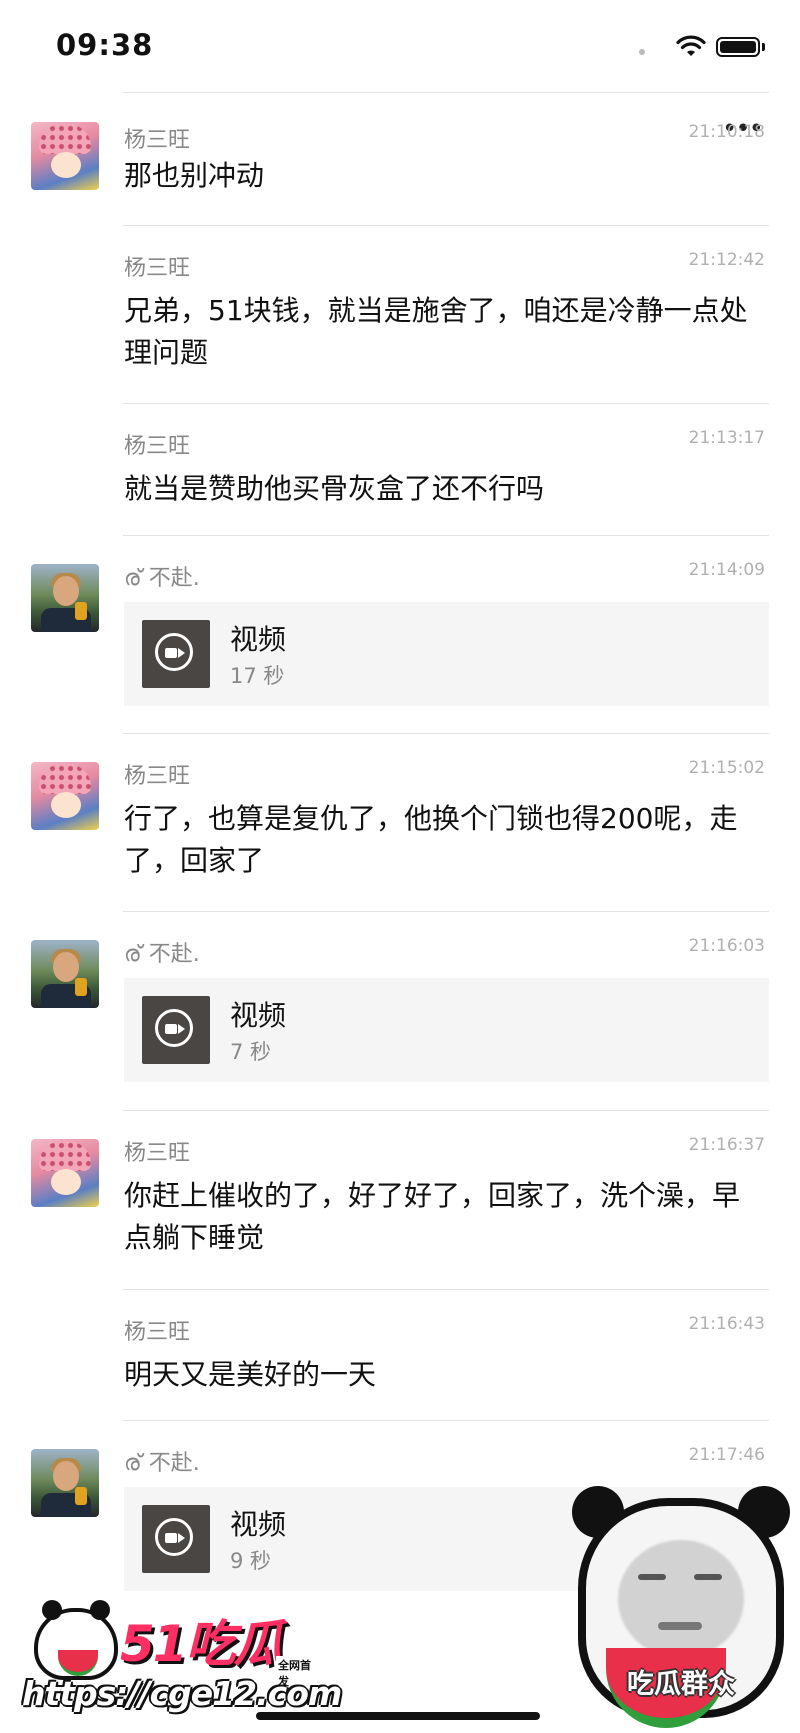 This screenshot has height=1733, width=800. I want to click on signal-dot-icon, so click(642, 52).